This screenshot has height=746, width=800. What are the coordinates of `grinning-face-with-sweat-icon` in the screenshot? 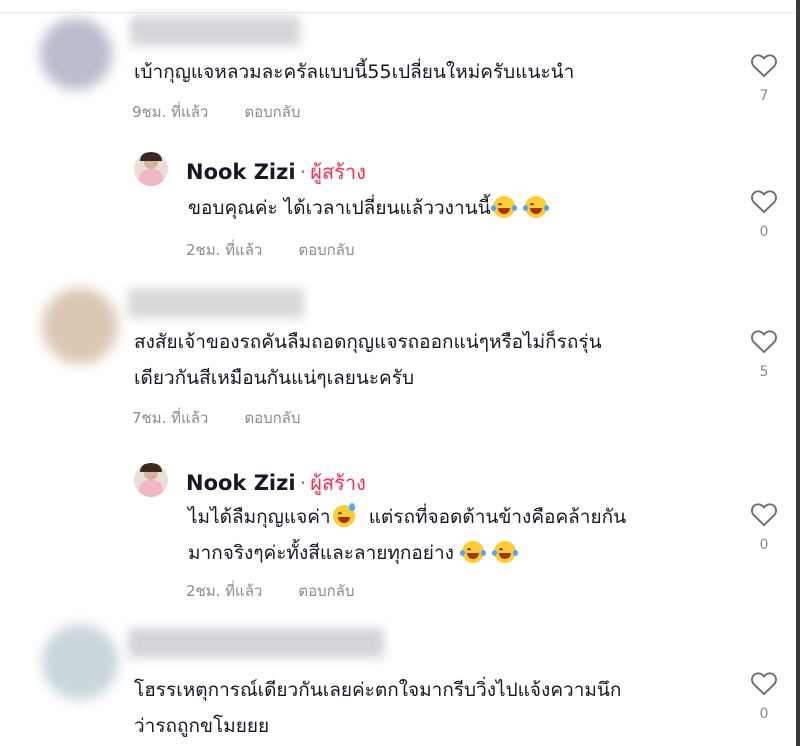 It's located at (343, 515).